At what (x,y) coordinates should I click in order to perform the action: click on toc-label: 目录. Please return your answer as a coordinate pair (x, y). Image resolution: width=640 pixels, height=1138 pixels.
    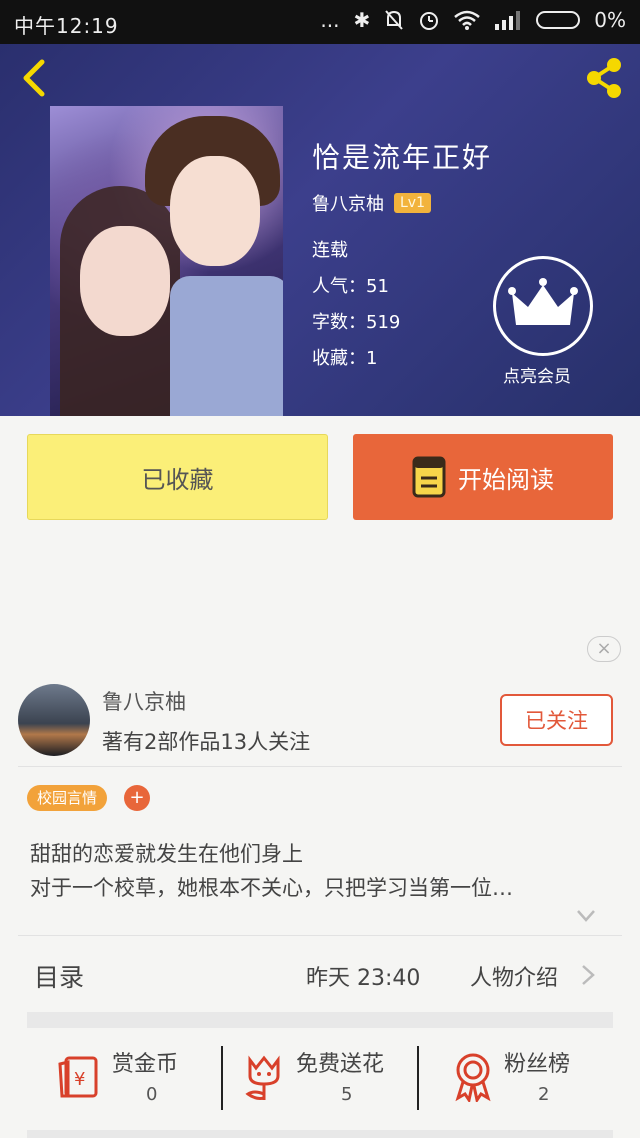
    Looking at the image, I should click on (59, 976).